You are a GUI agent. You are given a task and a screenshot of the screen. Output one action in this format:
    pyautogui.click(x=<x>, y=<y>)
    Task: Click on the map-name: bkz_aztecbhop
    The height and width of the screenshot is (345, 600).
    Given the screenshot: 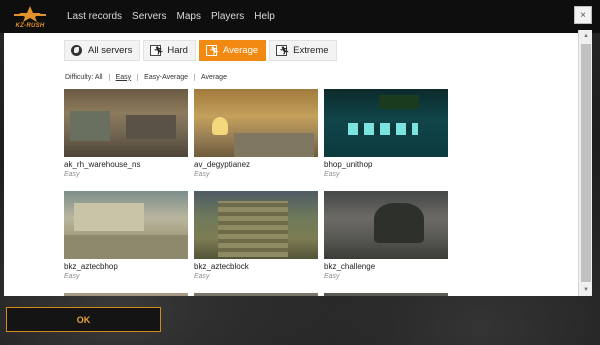 What is the action you would take?
    pyautogui.click(x=91, y=266)
    